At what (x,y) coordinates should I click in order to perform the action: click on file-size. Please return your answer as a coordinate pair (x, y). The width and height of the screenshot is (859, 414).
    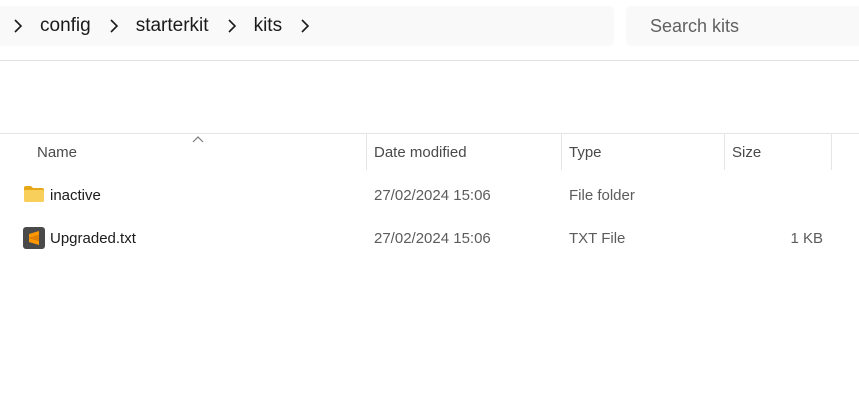
    Looking at the image, I should click on (773, 195).